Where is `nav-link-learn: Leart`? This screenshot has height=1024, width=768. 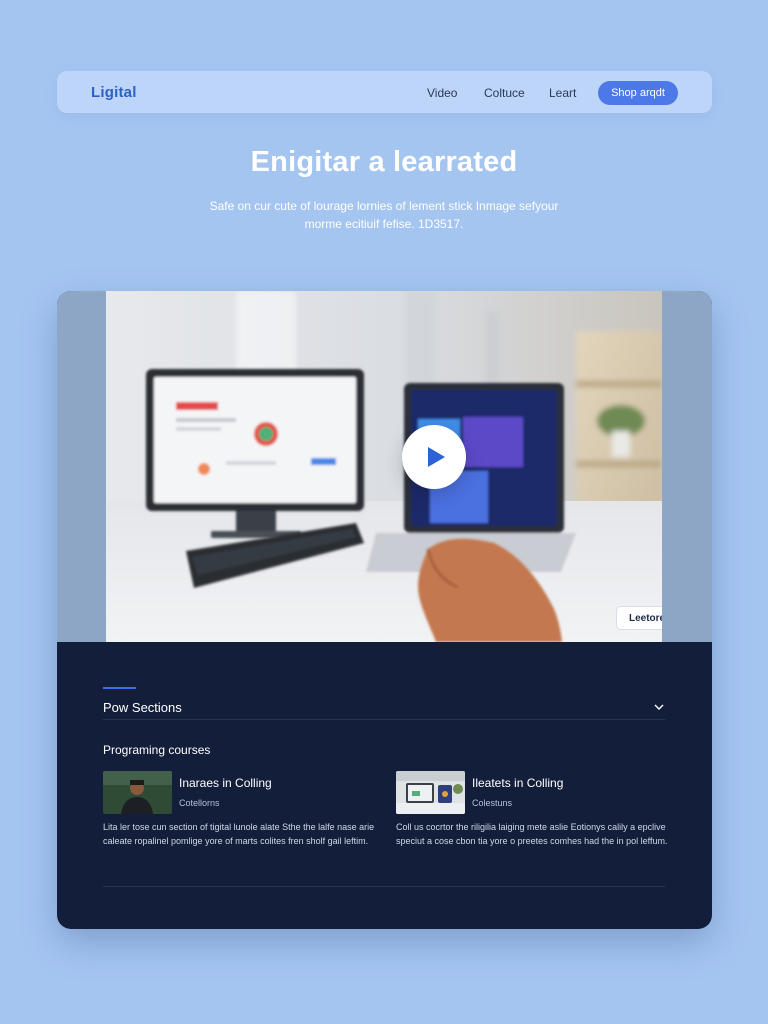 nav-link-learn: Leart is located at coordinates (562, 93).